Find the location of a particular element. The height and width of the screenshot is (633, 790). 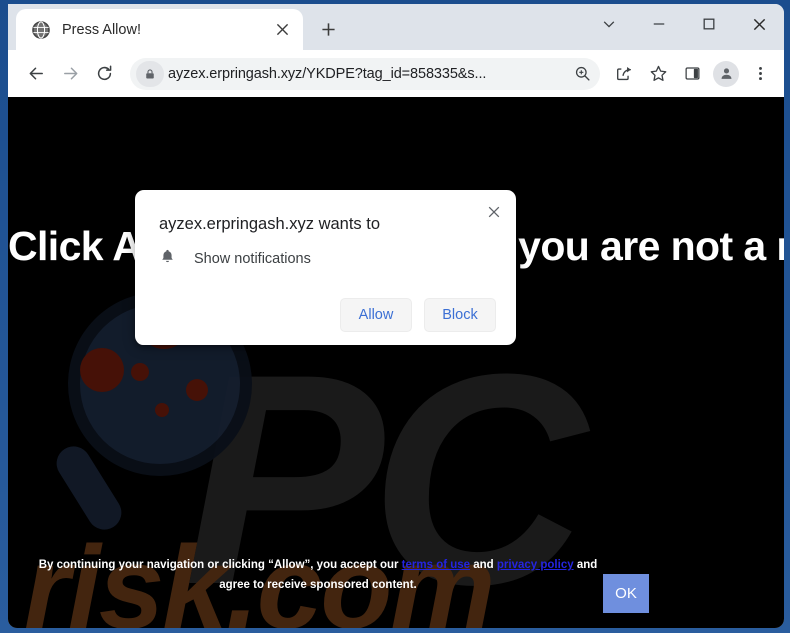

footer-mid: and is located at coordinates (483, 565).